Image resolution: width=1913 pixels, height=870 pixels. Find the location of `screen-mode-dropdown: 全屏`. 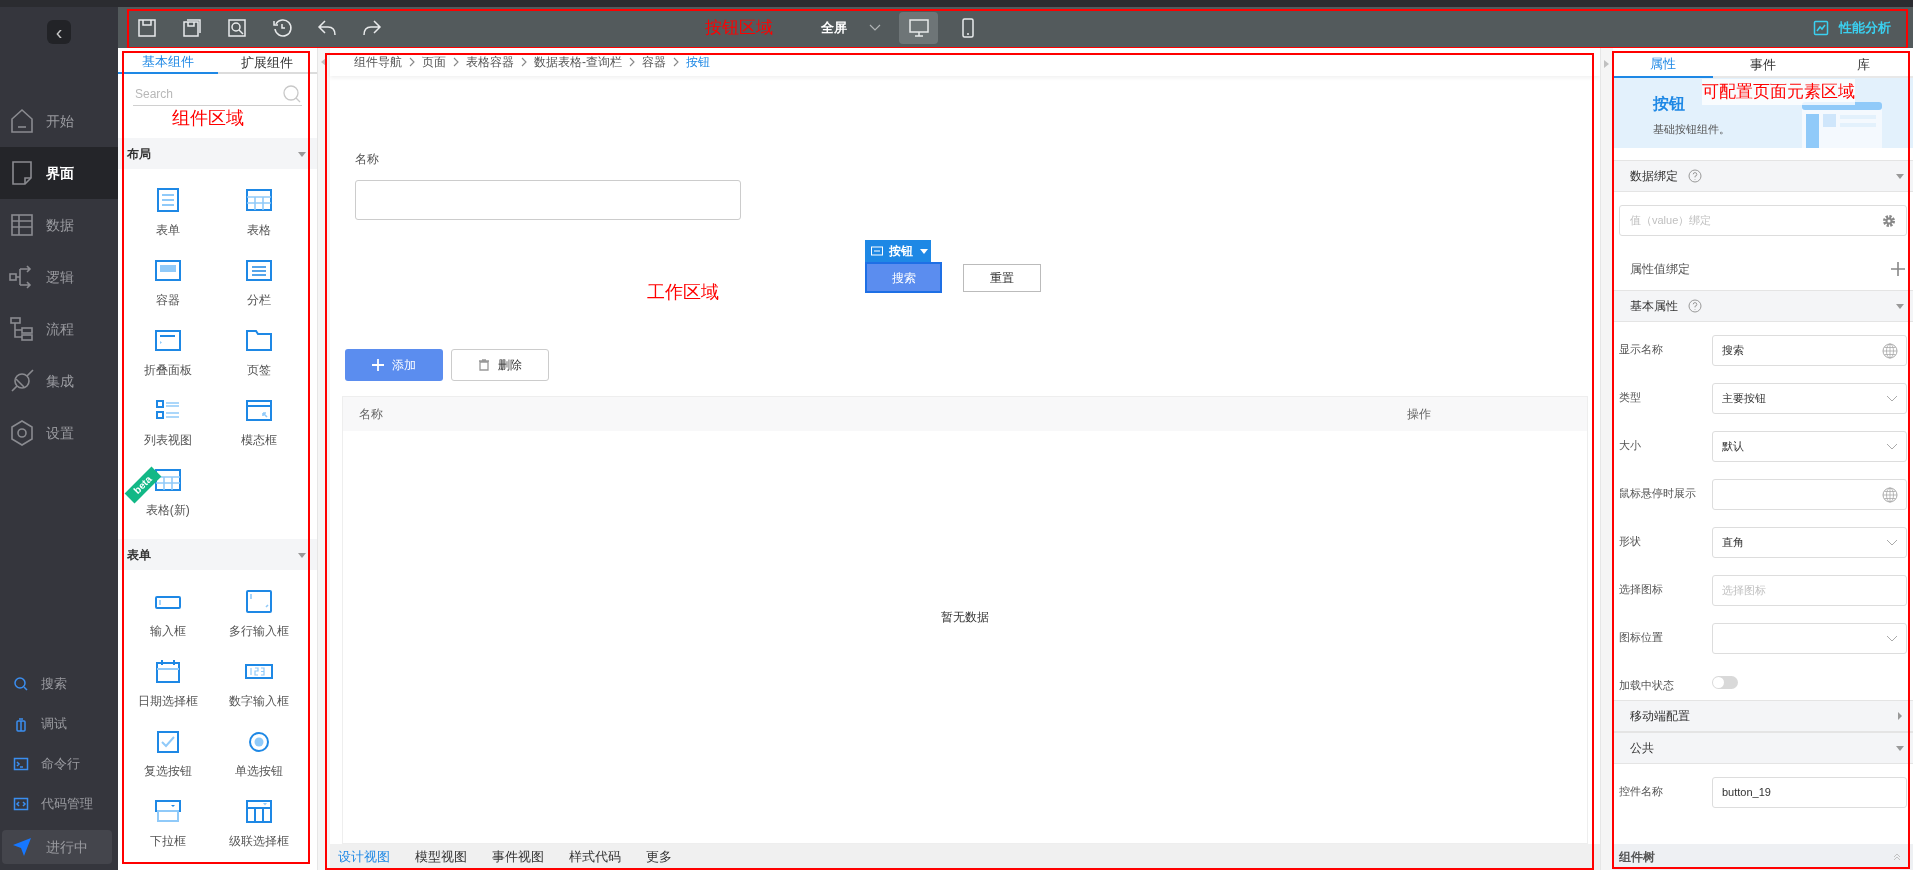

screen-mode-dropdown: 全屏 is located at coordinates (851, 27).